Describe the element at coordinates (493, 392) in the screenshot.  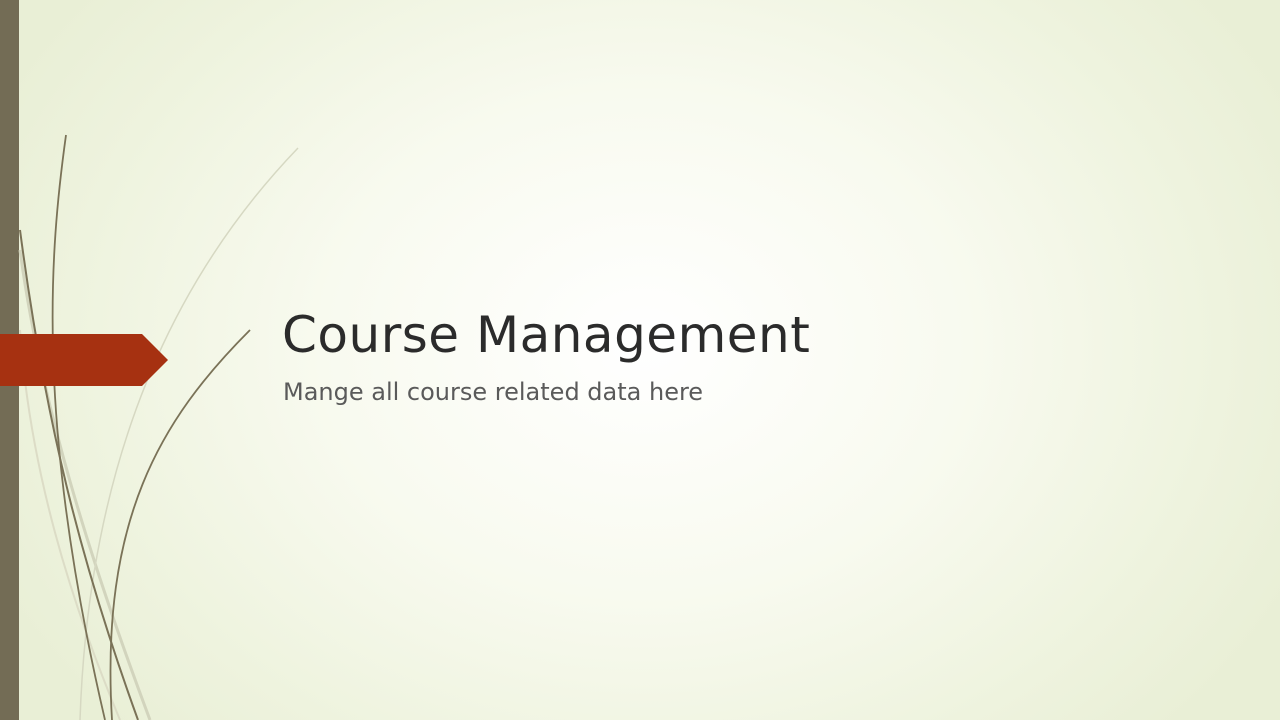
I see `slide-subtitle: Mange all course related data here` at that location.